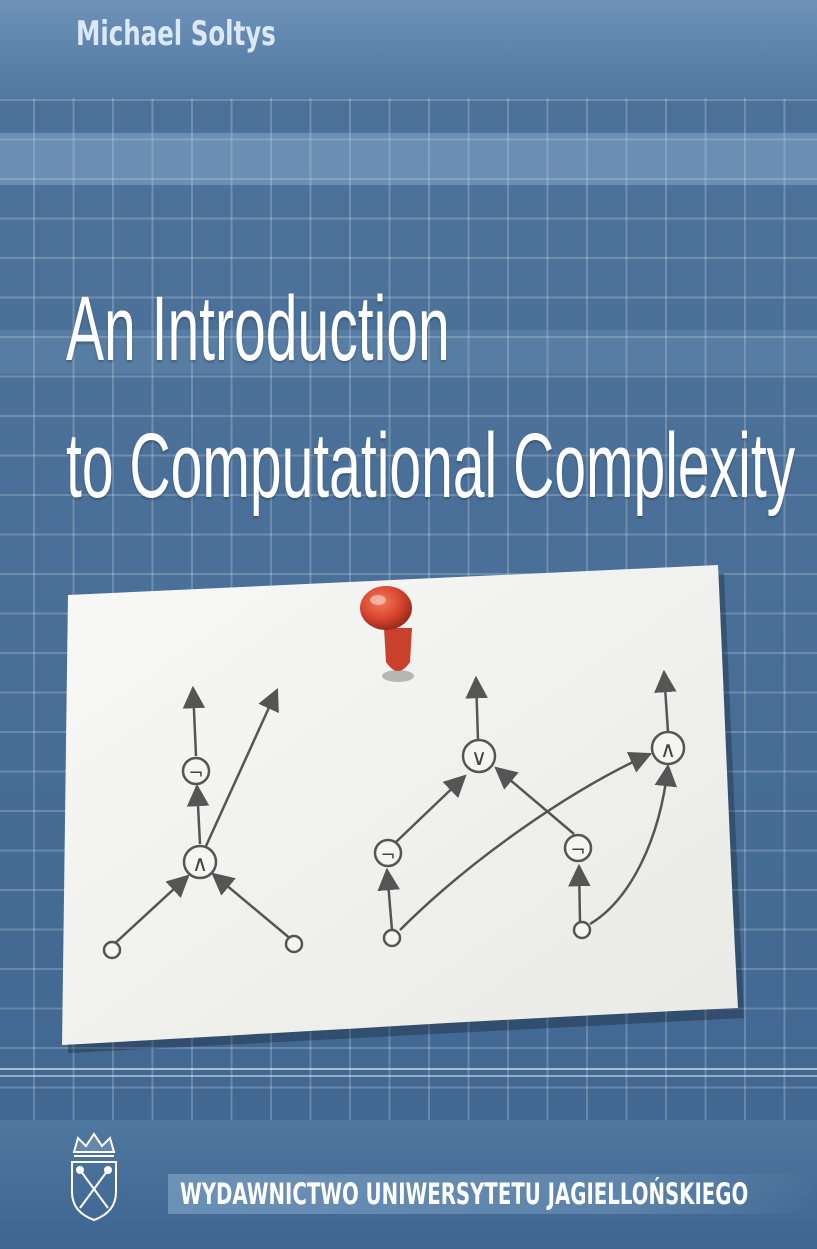  Describe the element at coordinates (408, 159) in the screenshot. I see `light-stripe` at that location.